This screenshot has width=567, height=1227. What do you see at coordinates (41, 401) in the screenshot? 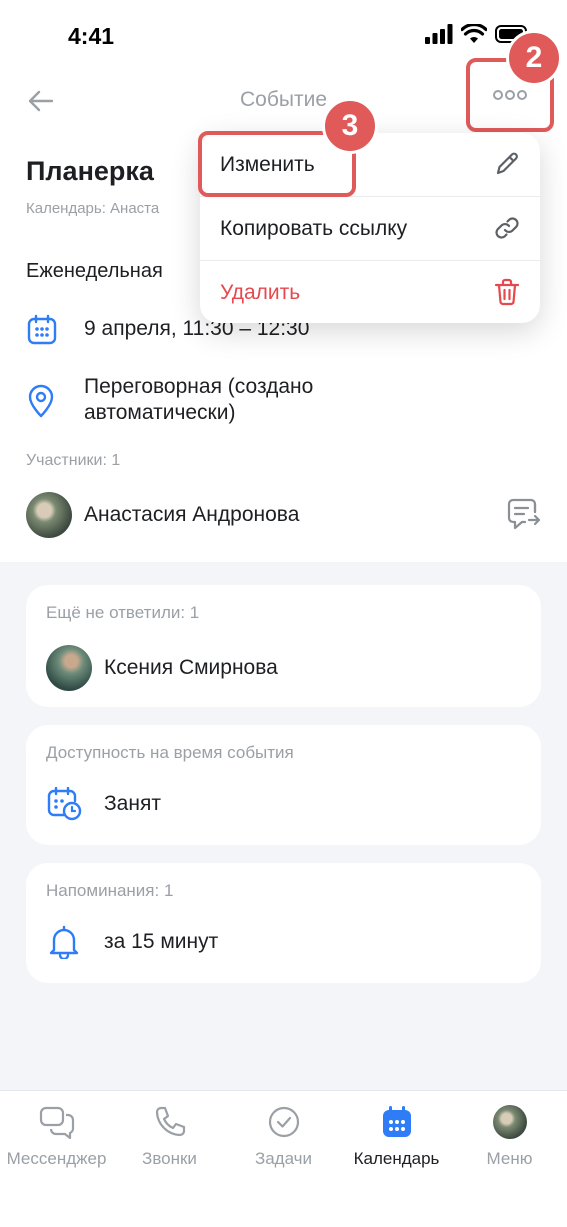
I see `location-pin-icon` at bounding box center [41, 401].